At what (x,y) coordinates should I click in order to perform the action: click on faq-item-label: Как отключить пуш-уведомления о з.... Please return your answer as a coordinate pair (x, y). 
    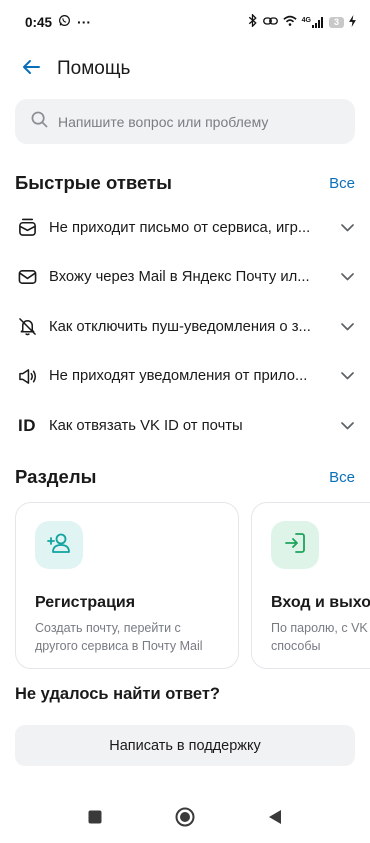
    Looking at the image, I should click on (180, 326).